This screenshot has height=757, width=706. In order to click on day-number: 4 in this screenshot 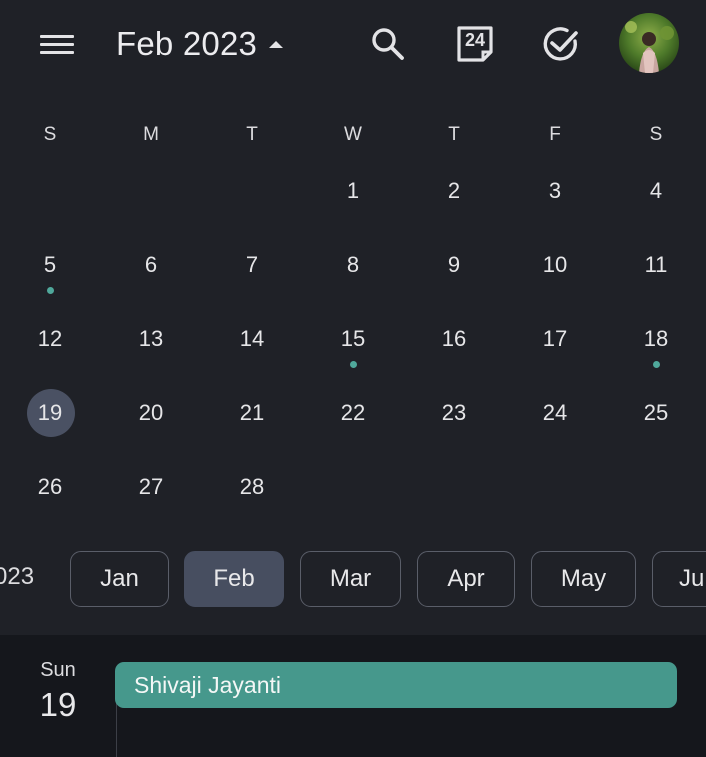, I will do `click(656, 190)`.